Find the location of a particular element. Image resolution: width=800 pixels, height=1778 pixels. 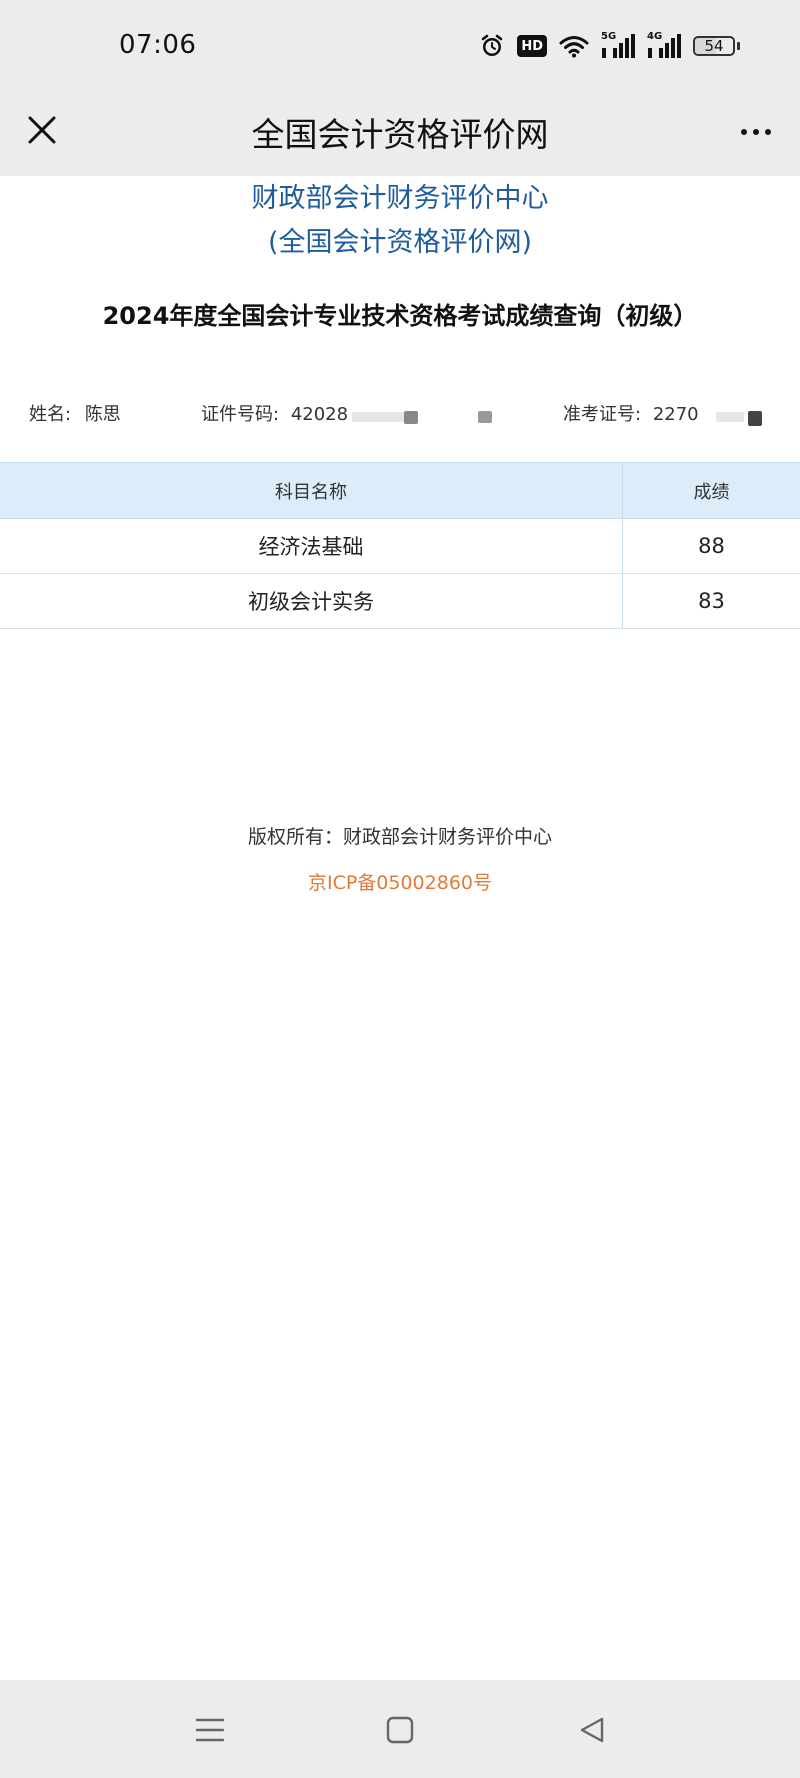

hd-icon: HD is located at coordinates (532, 46).